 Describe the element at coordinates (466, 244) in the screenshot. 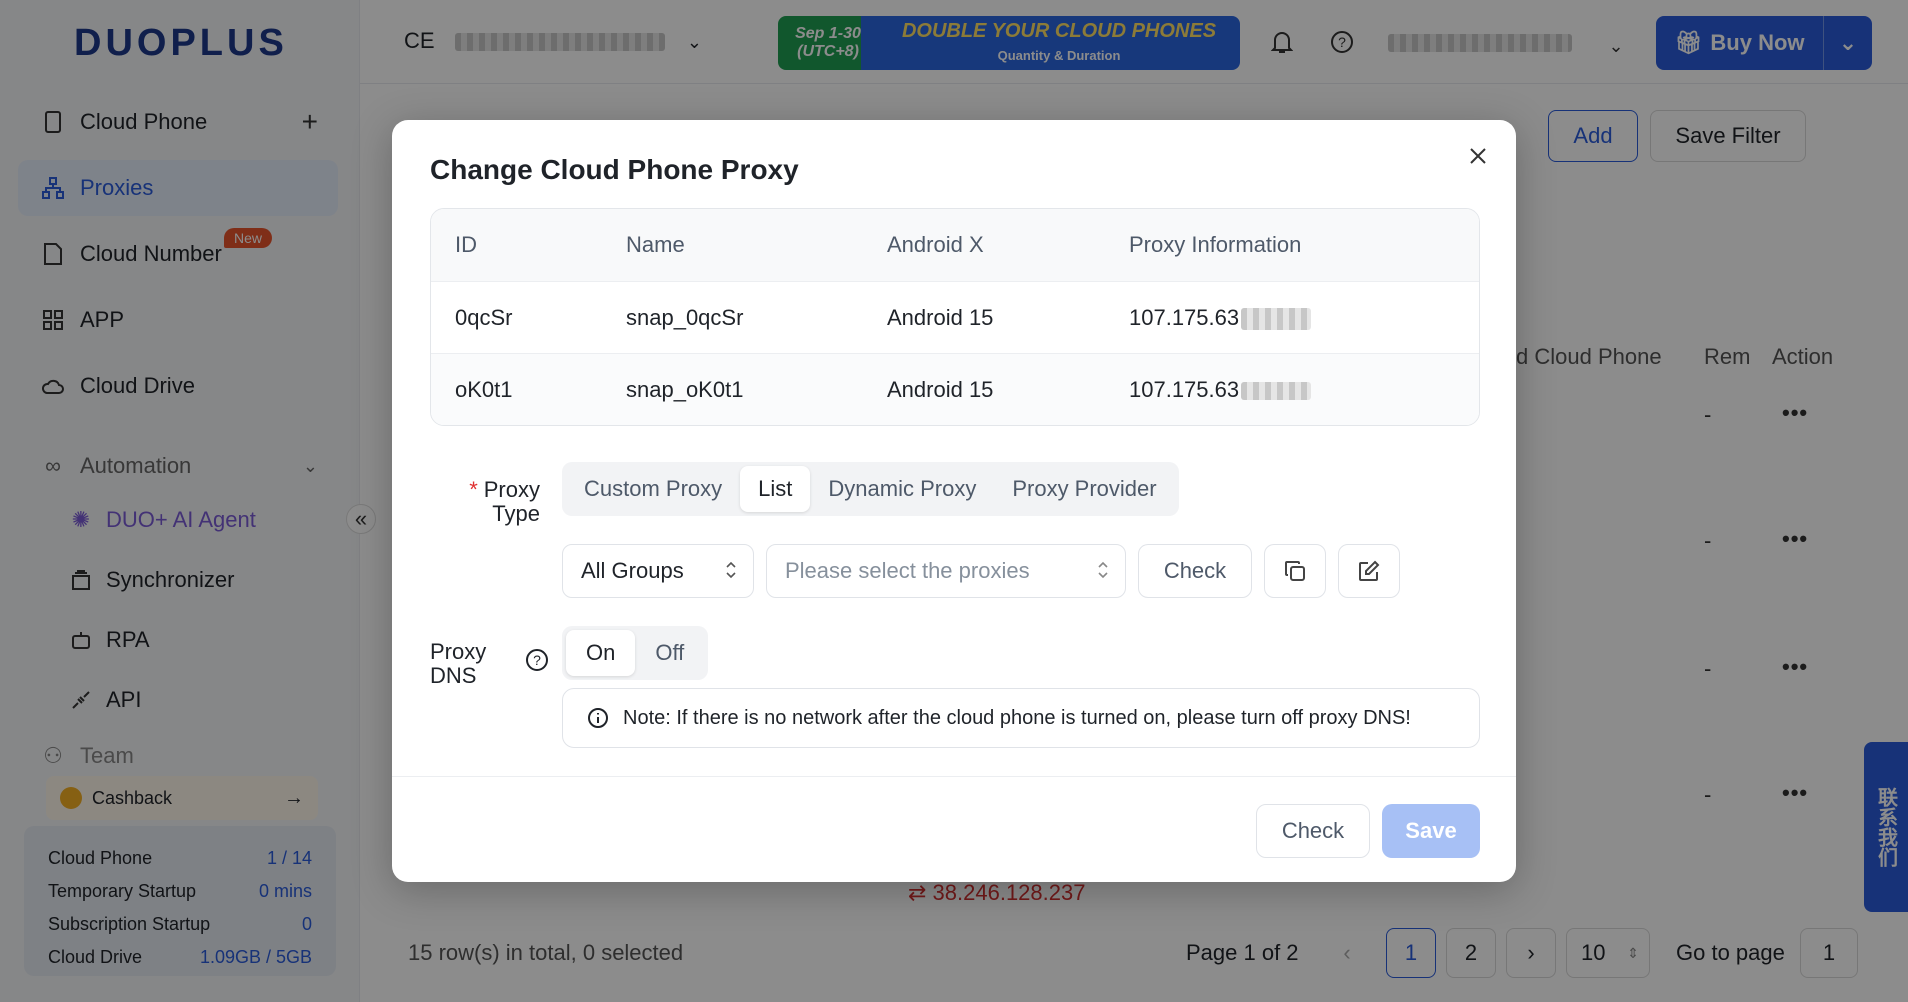

I see `column-header-id: ID` at that location.